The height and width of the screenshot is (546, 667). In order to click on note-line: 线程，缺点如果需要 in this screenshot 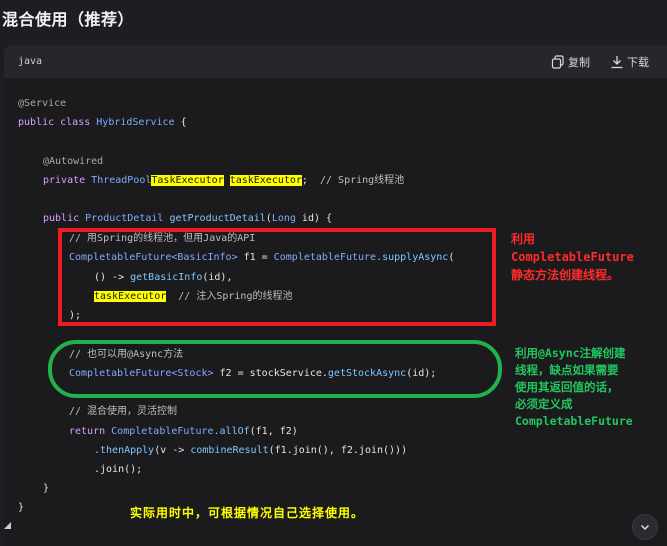, I will do `click(567, 370)`.